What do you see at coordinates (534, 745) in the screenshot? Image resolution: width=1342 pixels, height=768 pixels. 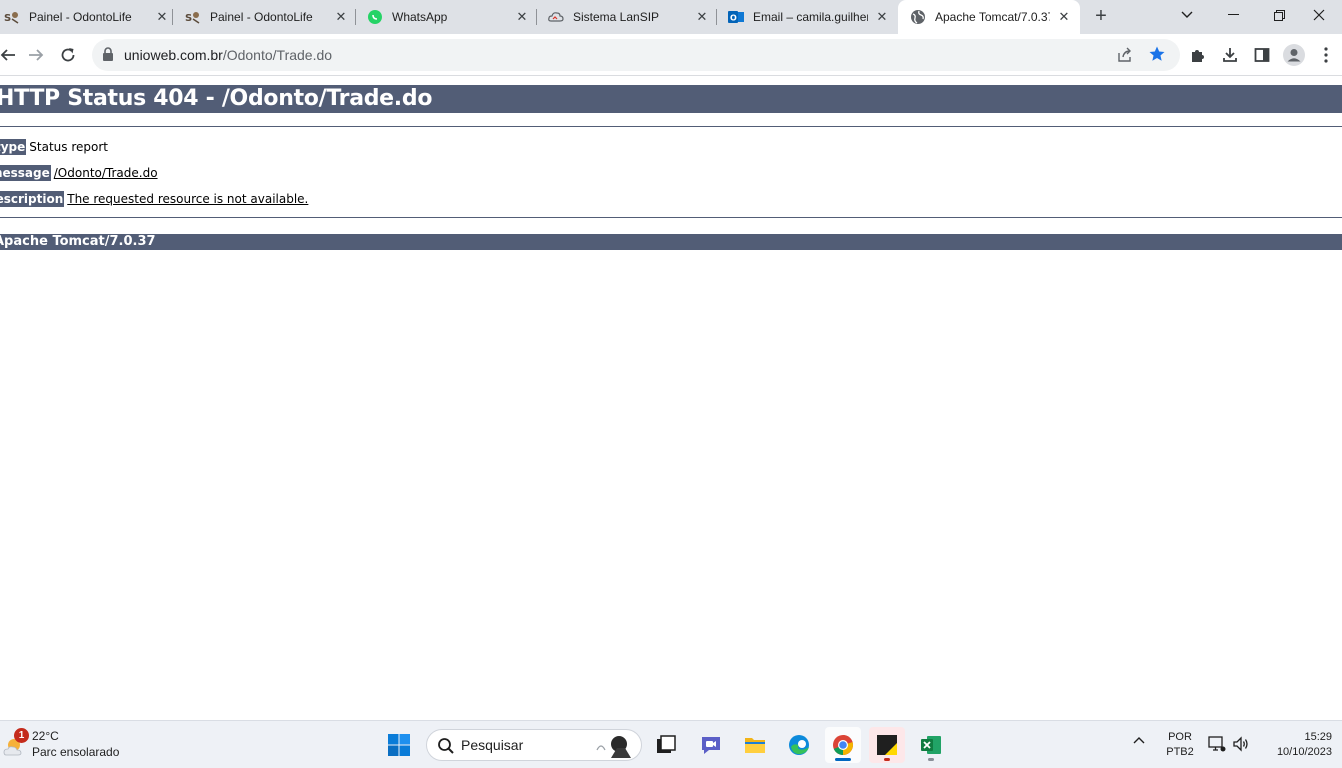 I see `taskbar-search: Pesquisar` at bounding box center [534, 745].